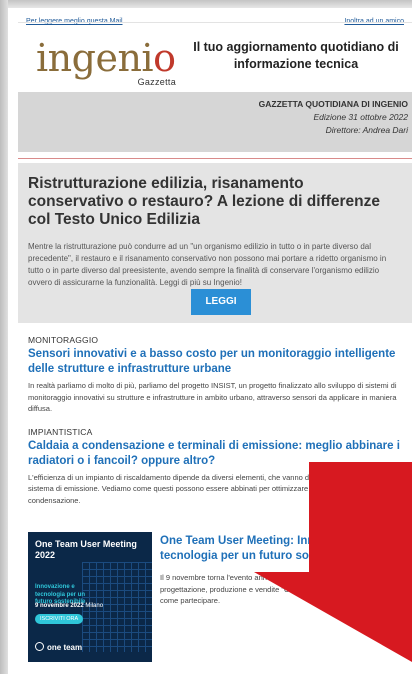  I want to click on arrow-shape, so click(333, 562).